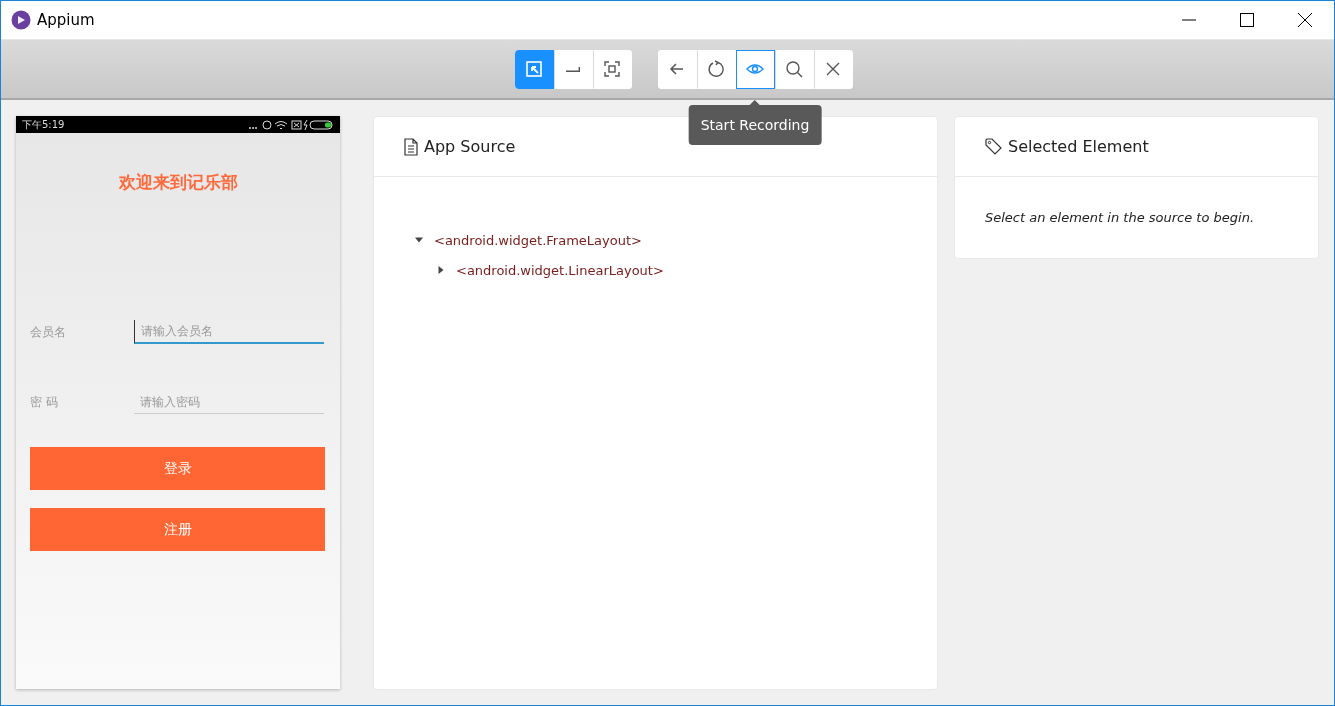 The height and width of the screenshot is (706, 1335). What do you see at coordinates (716, 69) in the screenshot?
I see `refresh-icon` at bounding box center [716, 69].